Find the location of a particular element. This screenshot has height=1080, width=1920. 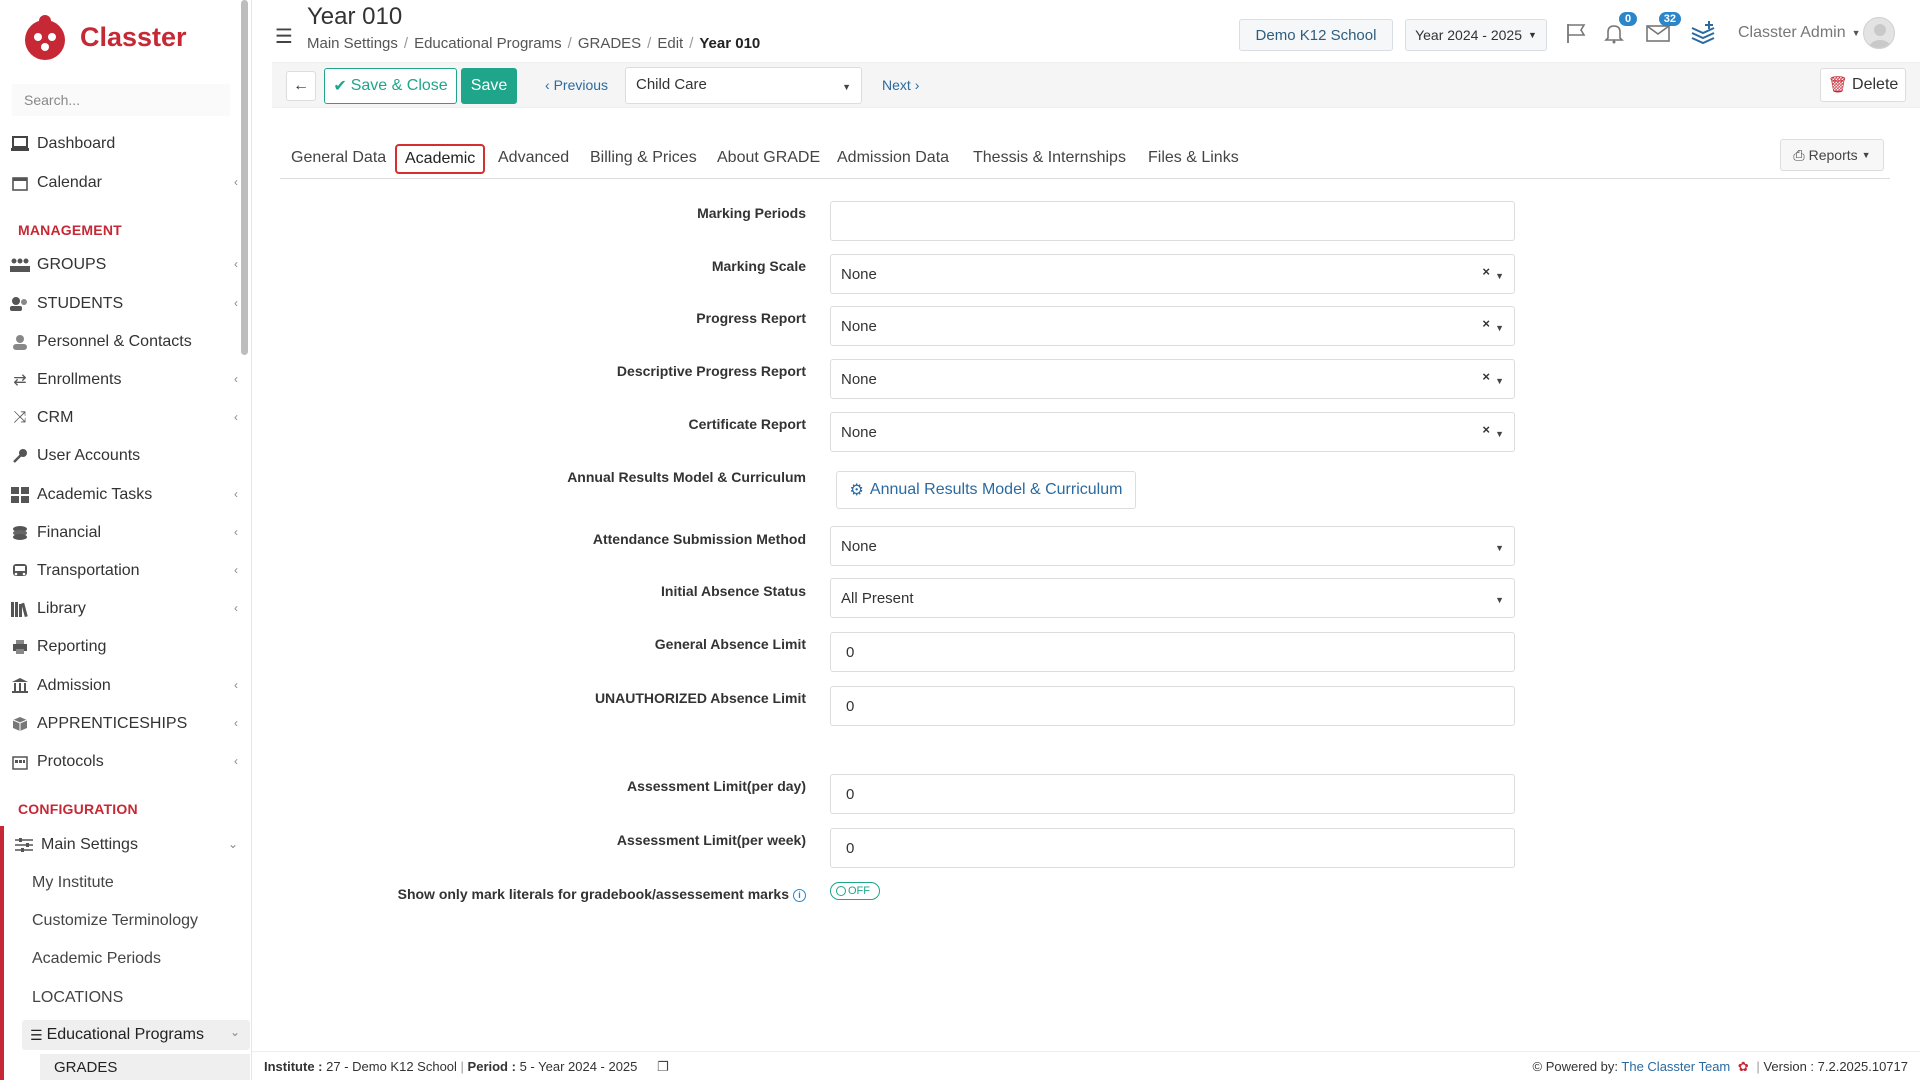

save-close-button: ✔ Save & Close is located at coordinates (390, 86).